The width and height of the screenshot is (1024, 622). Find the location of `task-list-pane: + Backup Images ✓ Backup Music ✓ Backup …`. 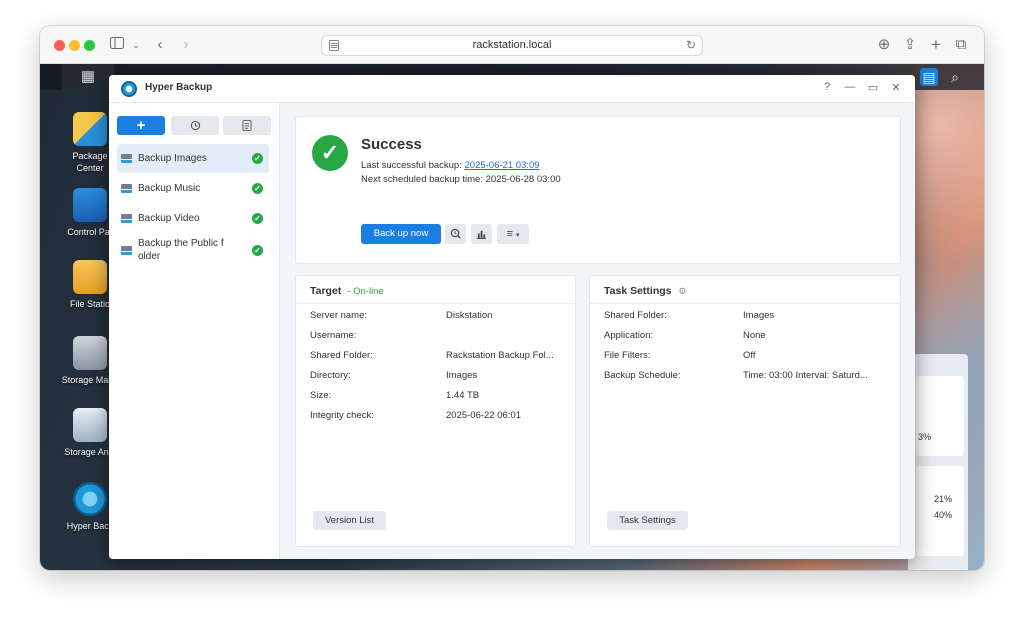

task-list-pane: + Backup Images ✓ Backup Music ✓ Backup … is located at coordinates (194, 331).